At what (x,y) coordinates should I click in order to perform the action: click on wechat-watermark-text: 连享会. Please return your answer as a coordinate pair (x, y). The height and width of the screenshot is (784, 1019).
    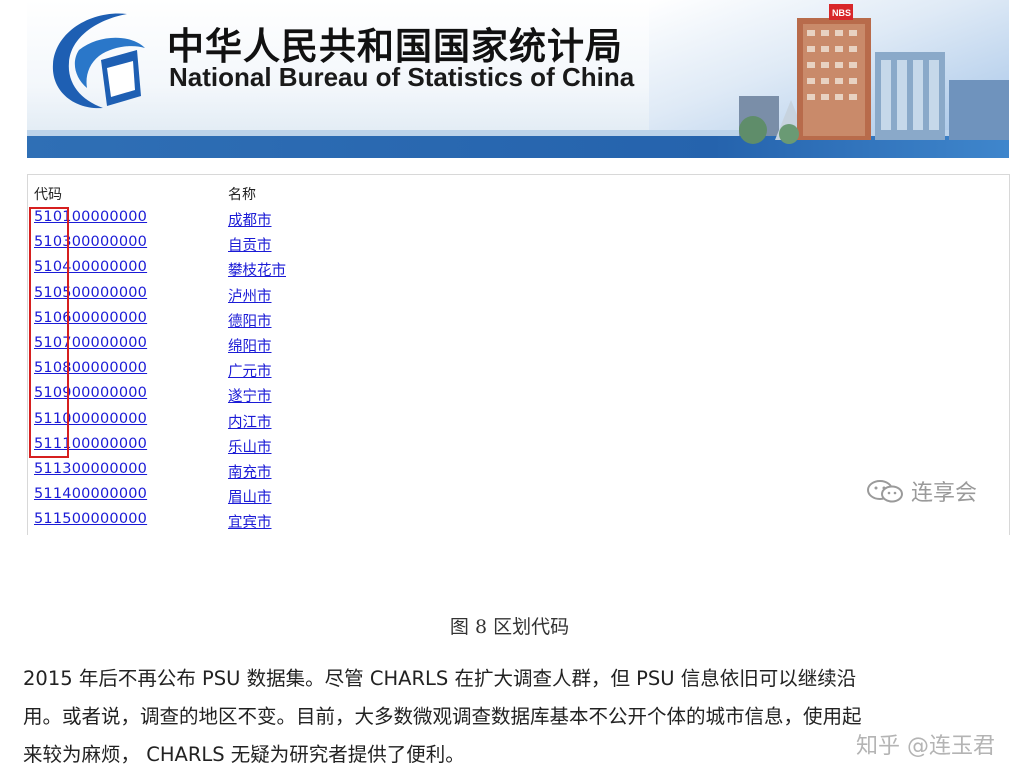
    Looking at the image, I should click on (943, 493).